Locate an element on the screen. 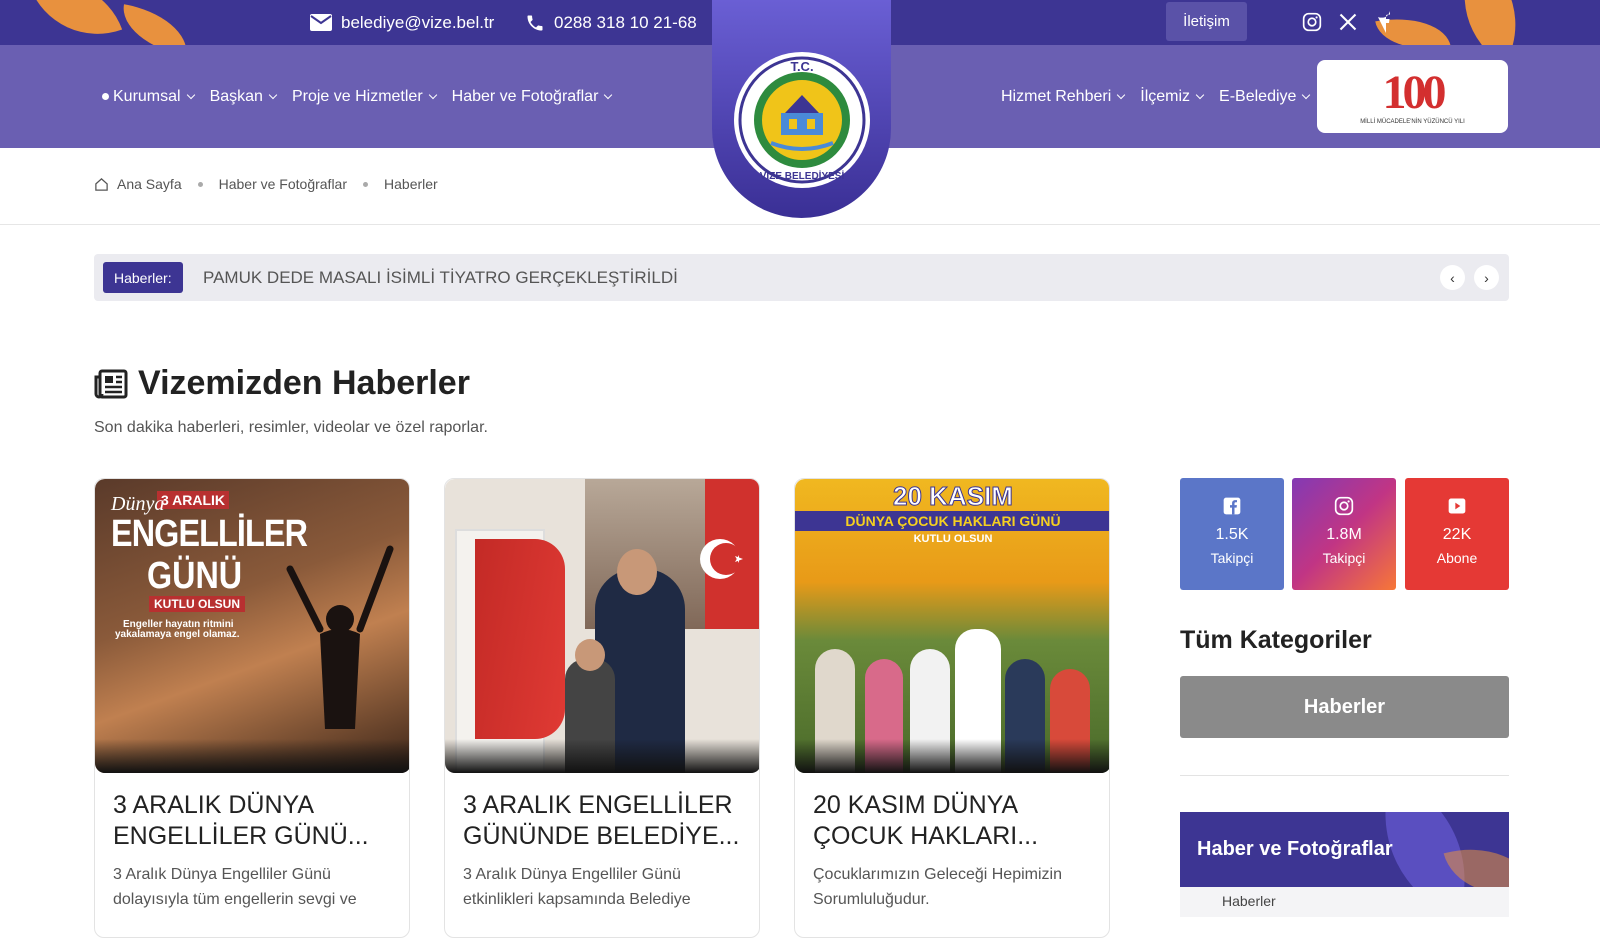  ticker-label: Haberler: is located at coordinates (143, 277).